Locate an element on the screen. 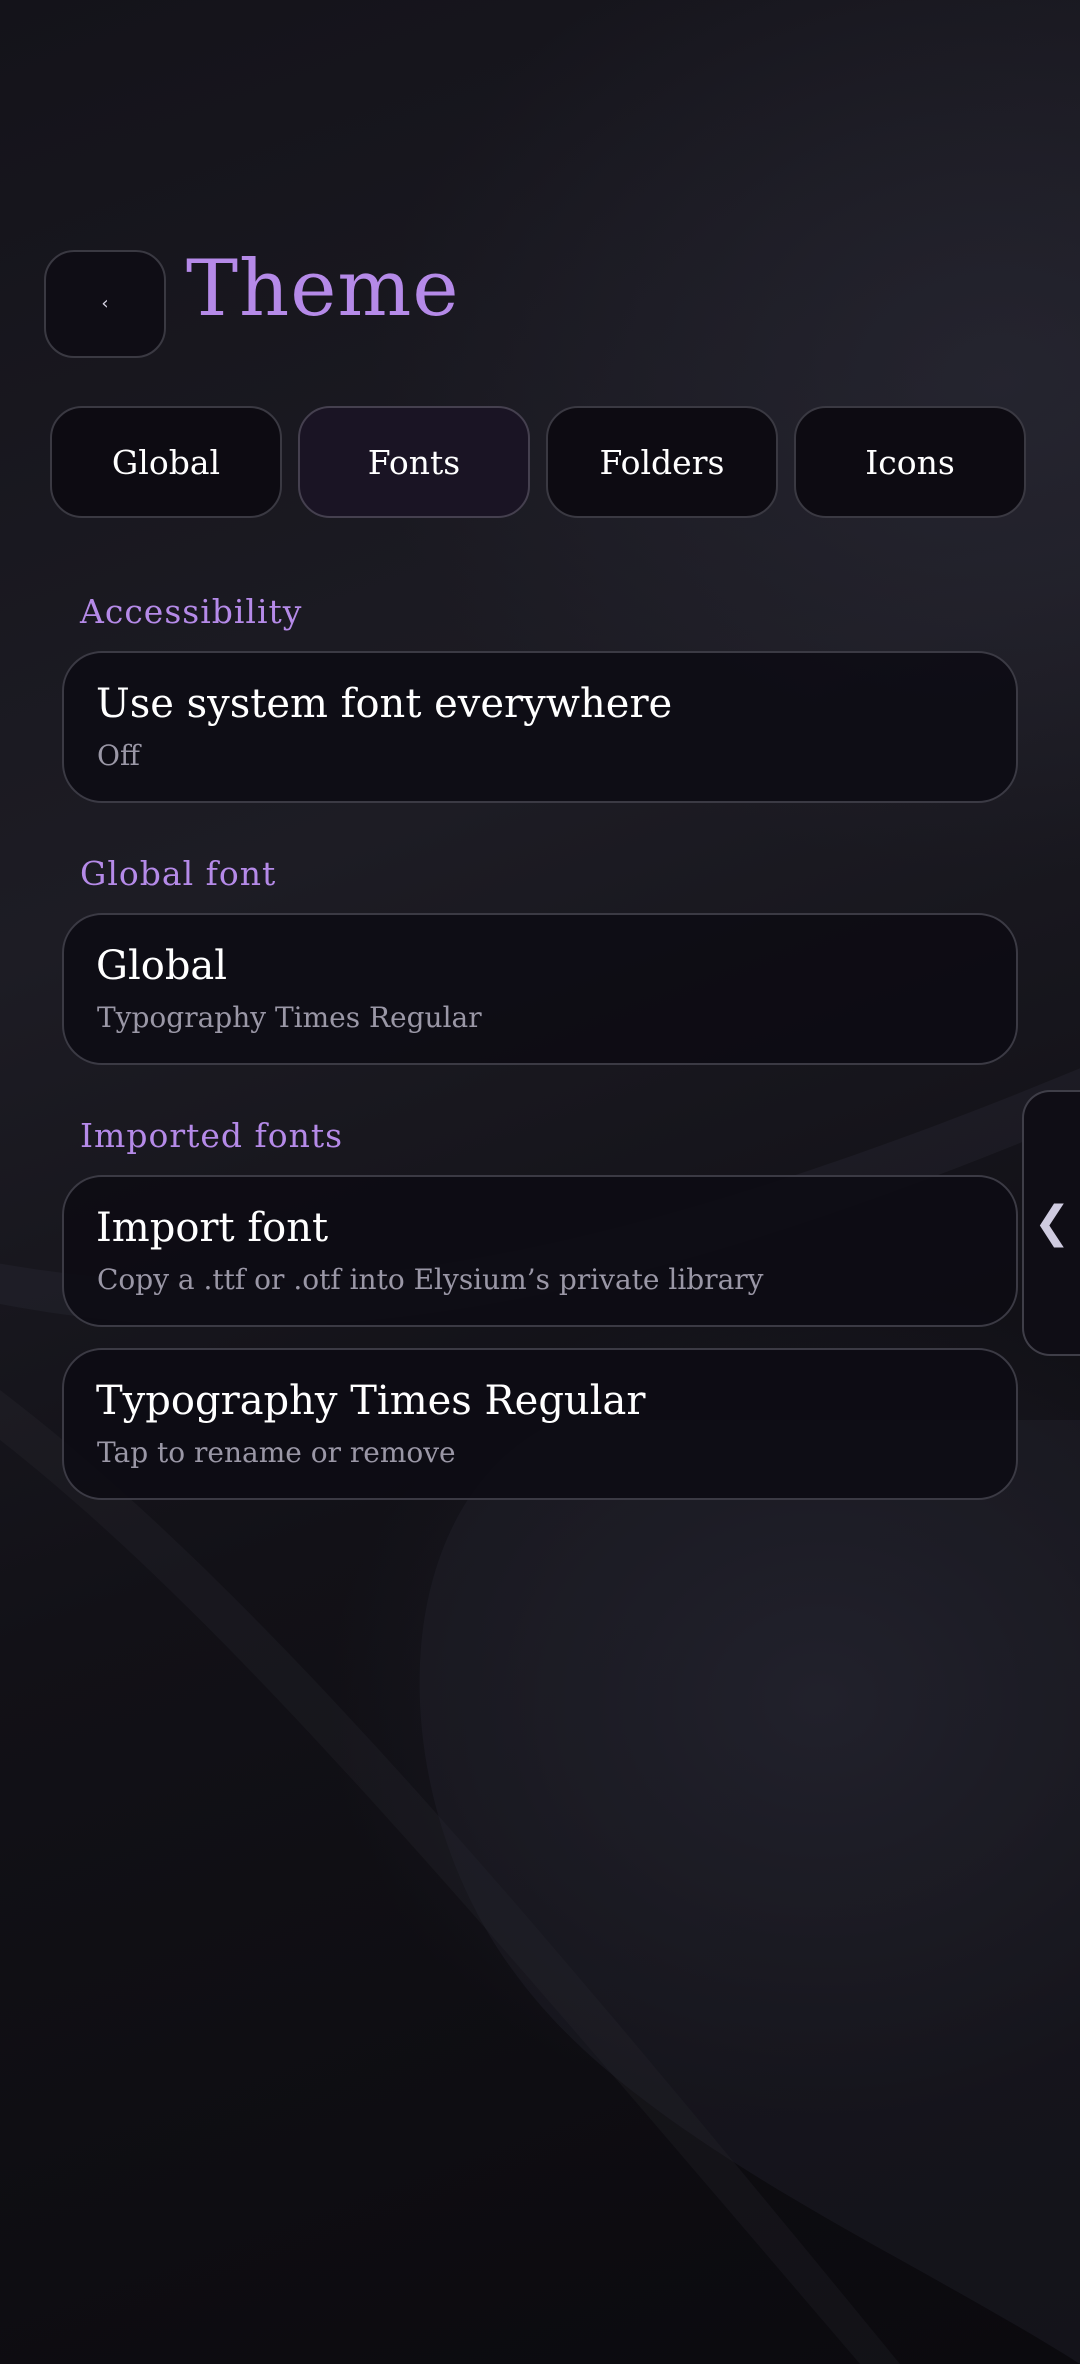 The image size is (1080, 2364). card-title: Global is located at coordinates (162, 966).